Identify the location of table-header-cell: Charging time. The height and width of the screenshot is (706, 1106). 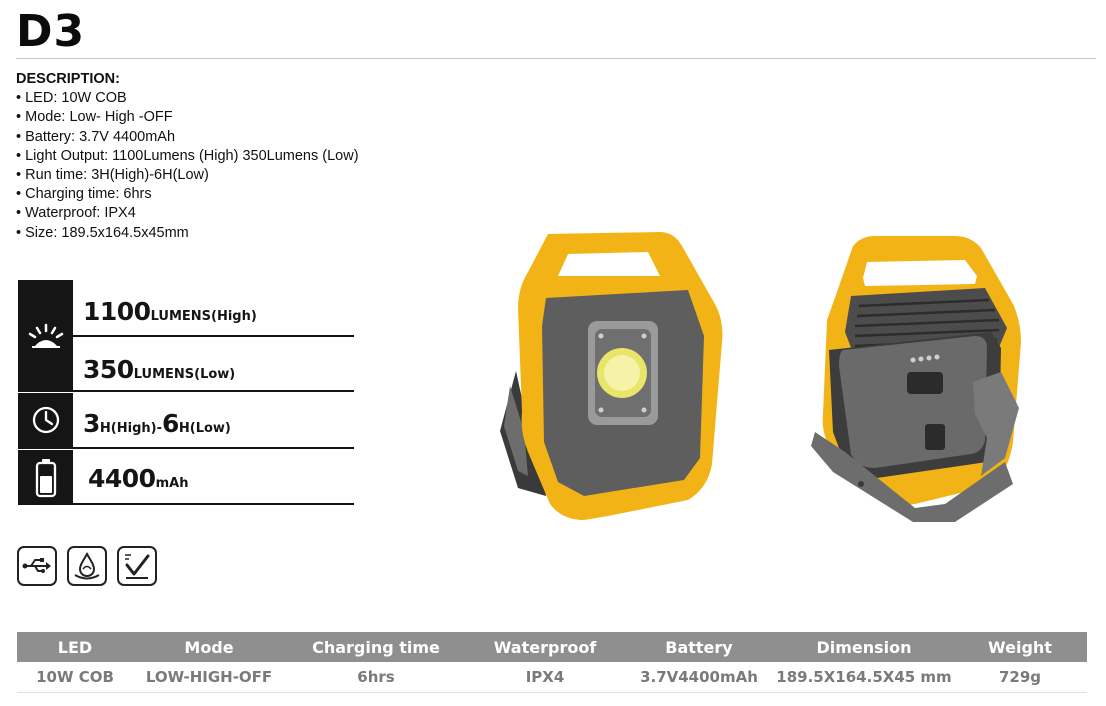
(376, 647).